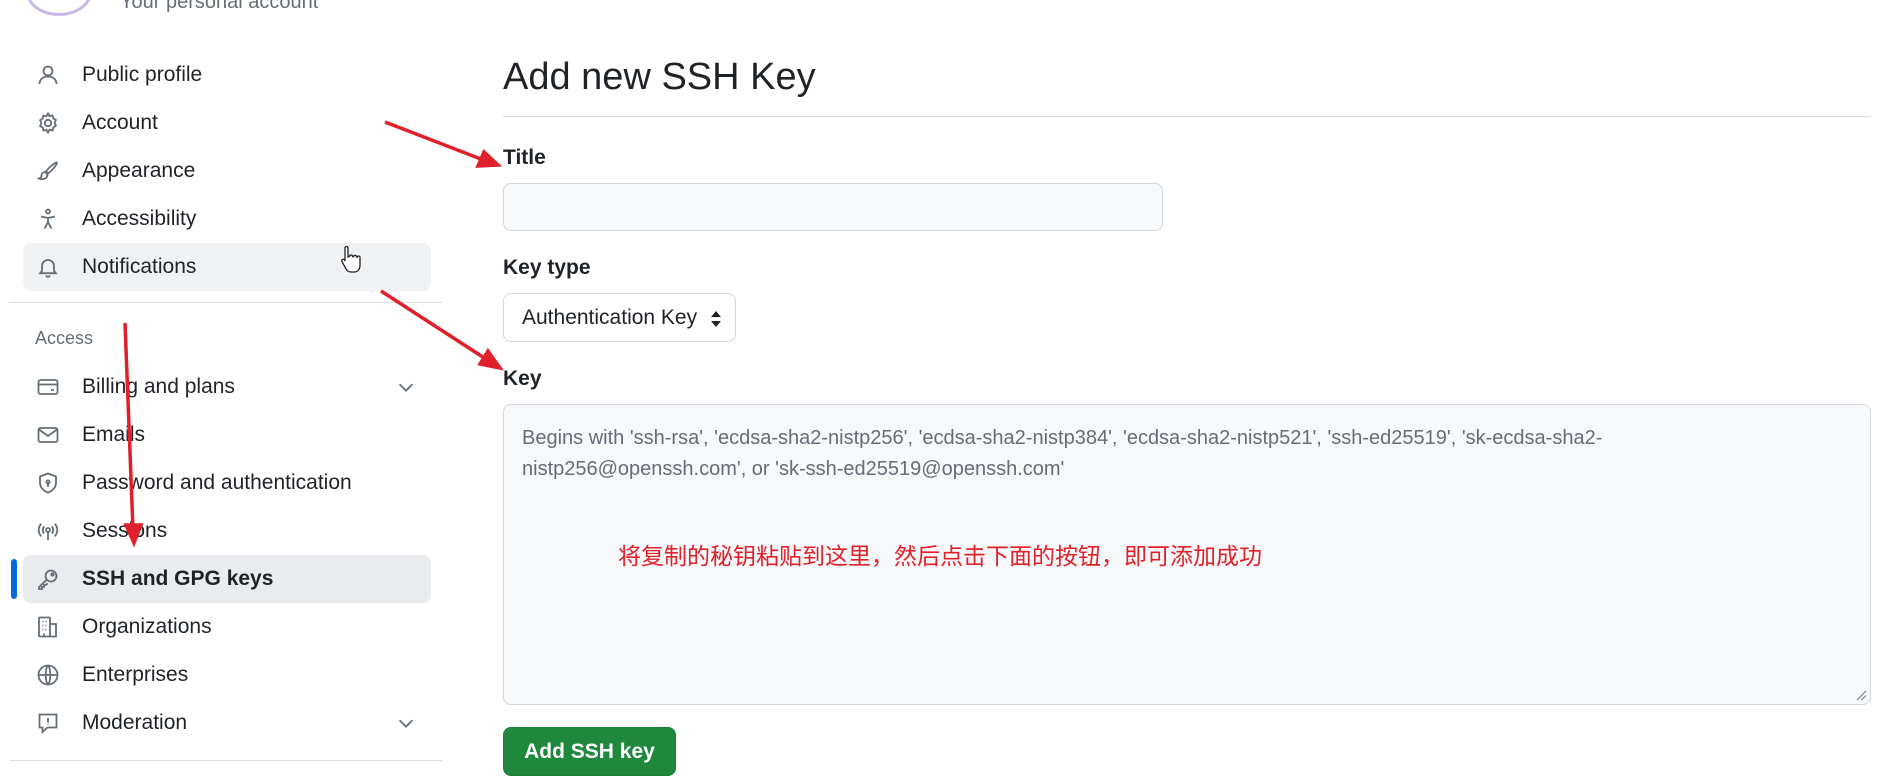 The image size is (1885, 781). Describe the element at coordinates (139, 170) in the screenshot. I see `sidebar-item-label: Appearance` at that location.